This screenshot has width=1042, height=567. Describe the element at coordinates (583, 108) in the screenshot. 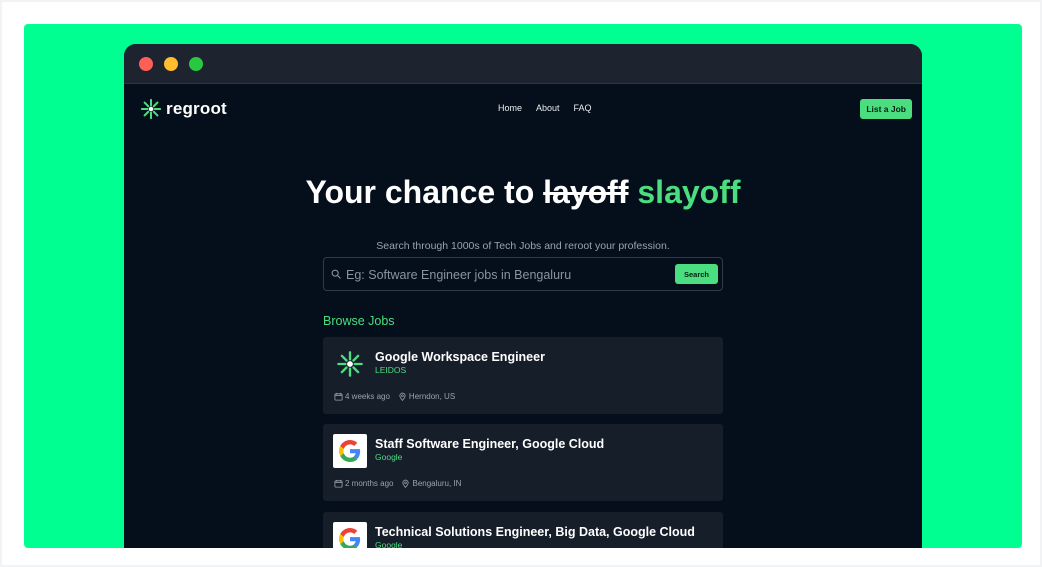

I see `nav-faq-link: FAQ` at that location.